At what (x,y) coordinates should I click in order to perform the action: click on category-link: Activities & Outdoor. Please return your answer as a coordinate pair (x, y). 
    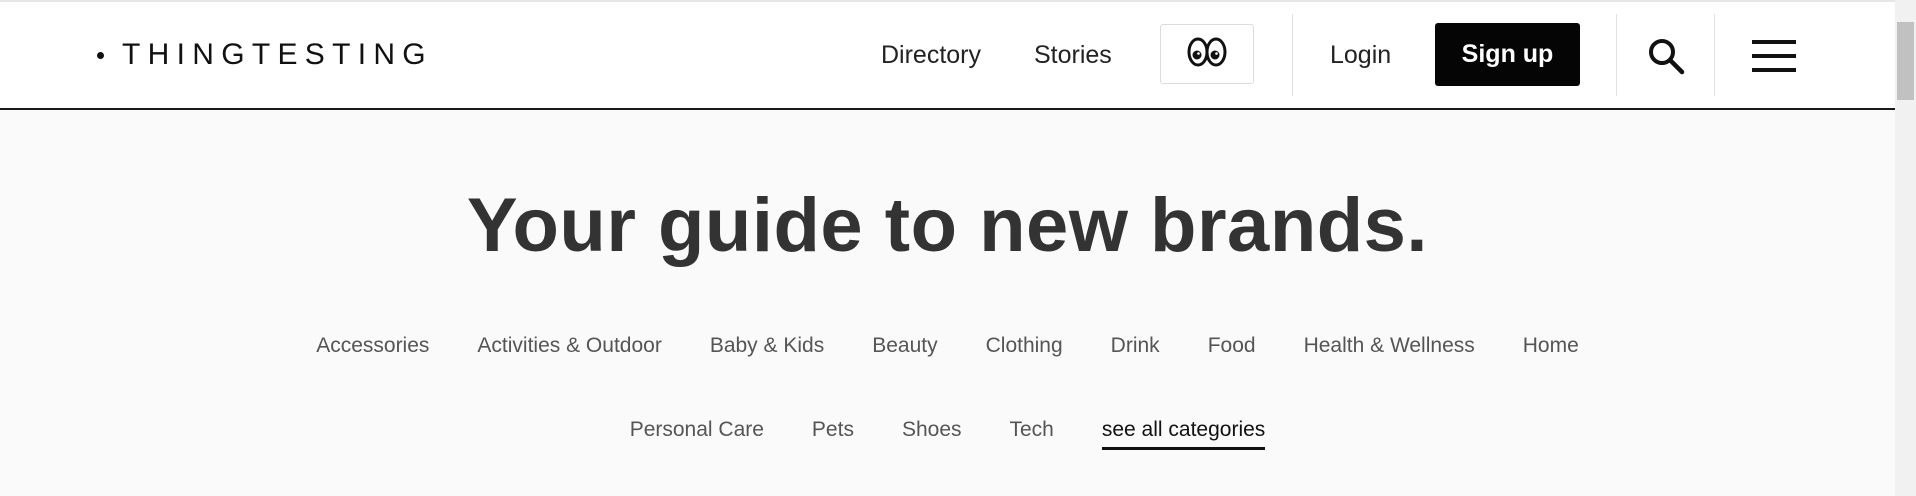
    Looking at the image, I should click on (569, 346).